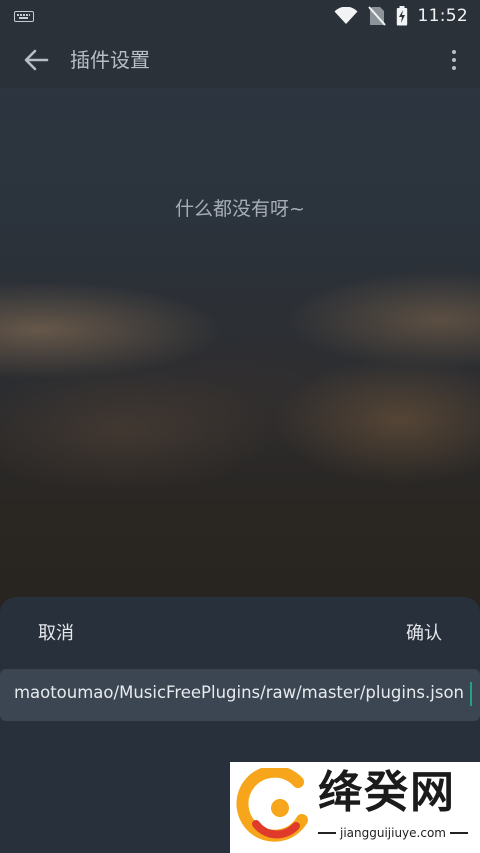 Image resolution: width=480 pixels, height=853 pixels. I want to click on status-icons: 11:52, so click(401, 16).